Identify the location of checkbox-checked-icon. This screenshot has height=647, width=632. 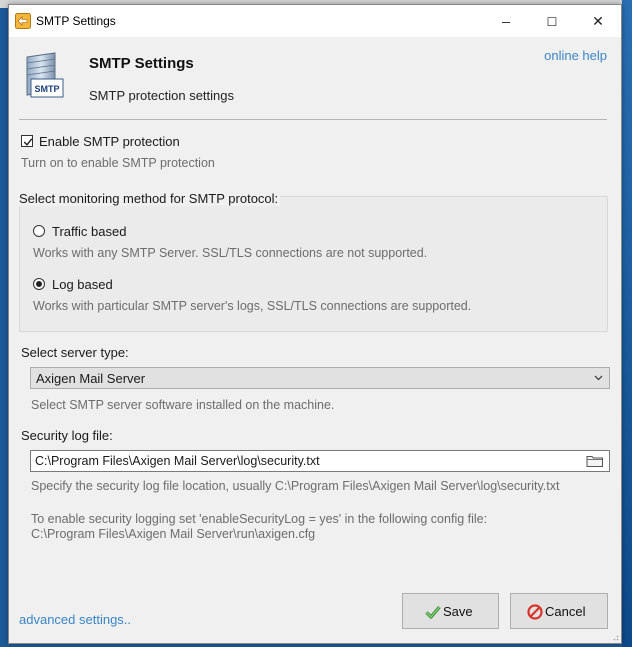
(27, 141).